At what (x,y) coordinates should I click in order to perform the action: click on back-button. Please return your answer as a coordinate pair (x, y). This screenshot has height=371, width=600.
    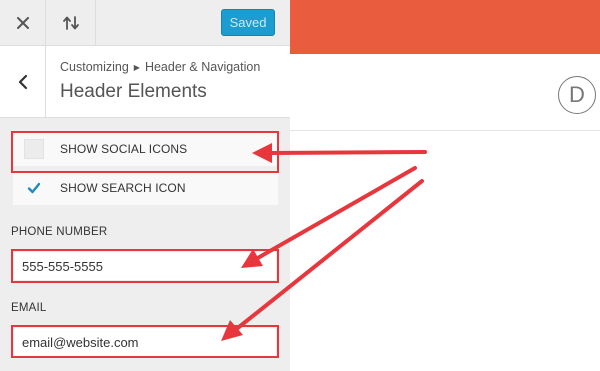
    Looking at the image, I should click on (23, 81).